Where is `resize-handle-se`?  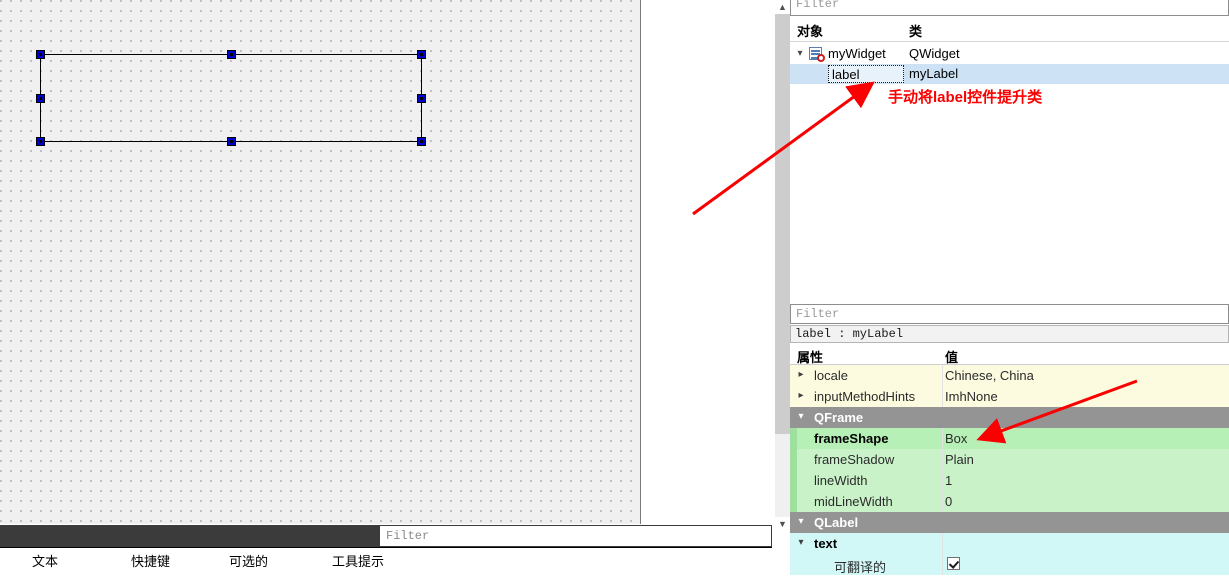
resize-handle-se is located at coordinates (421, 141).